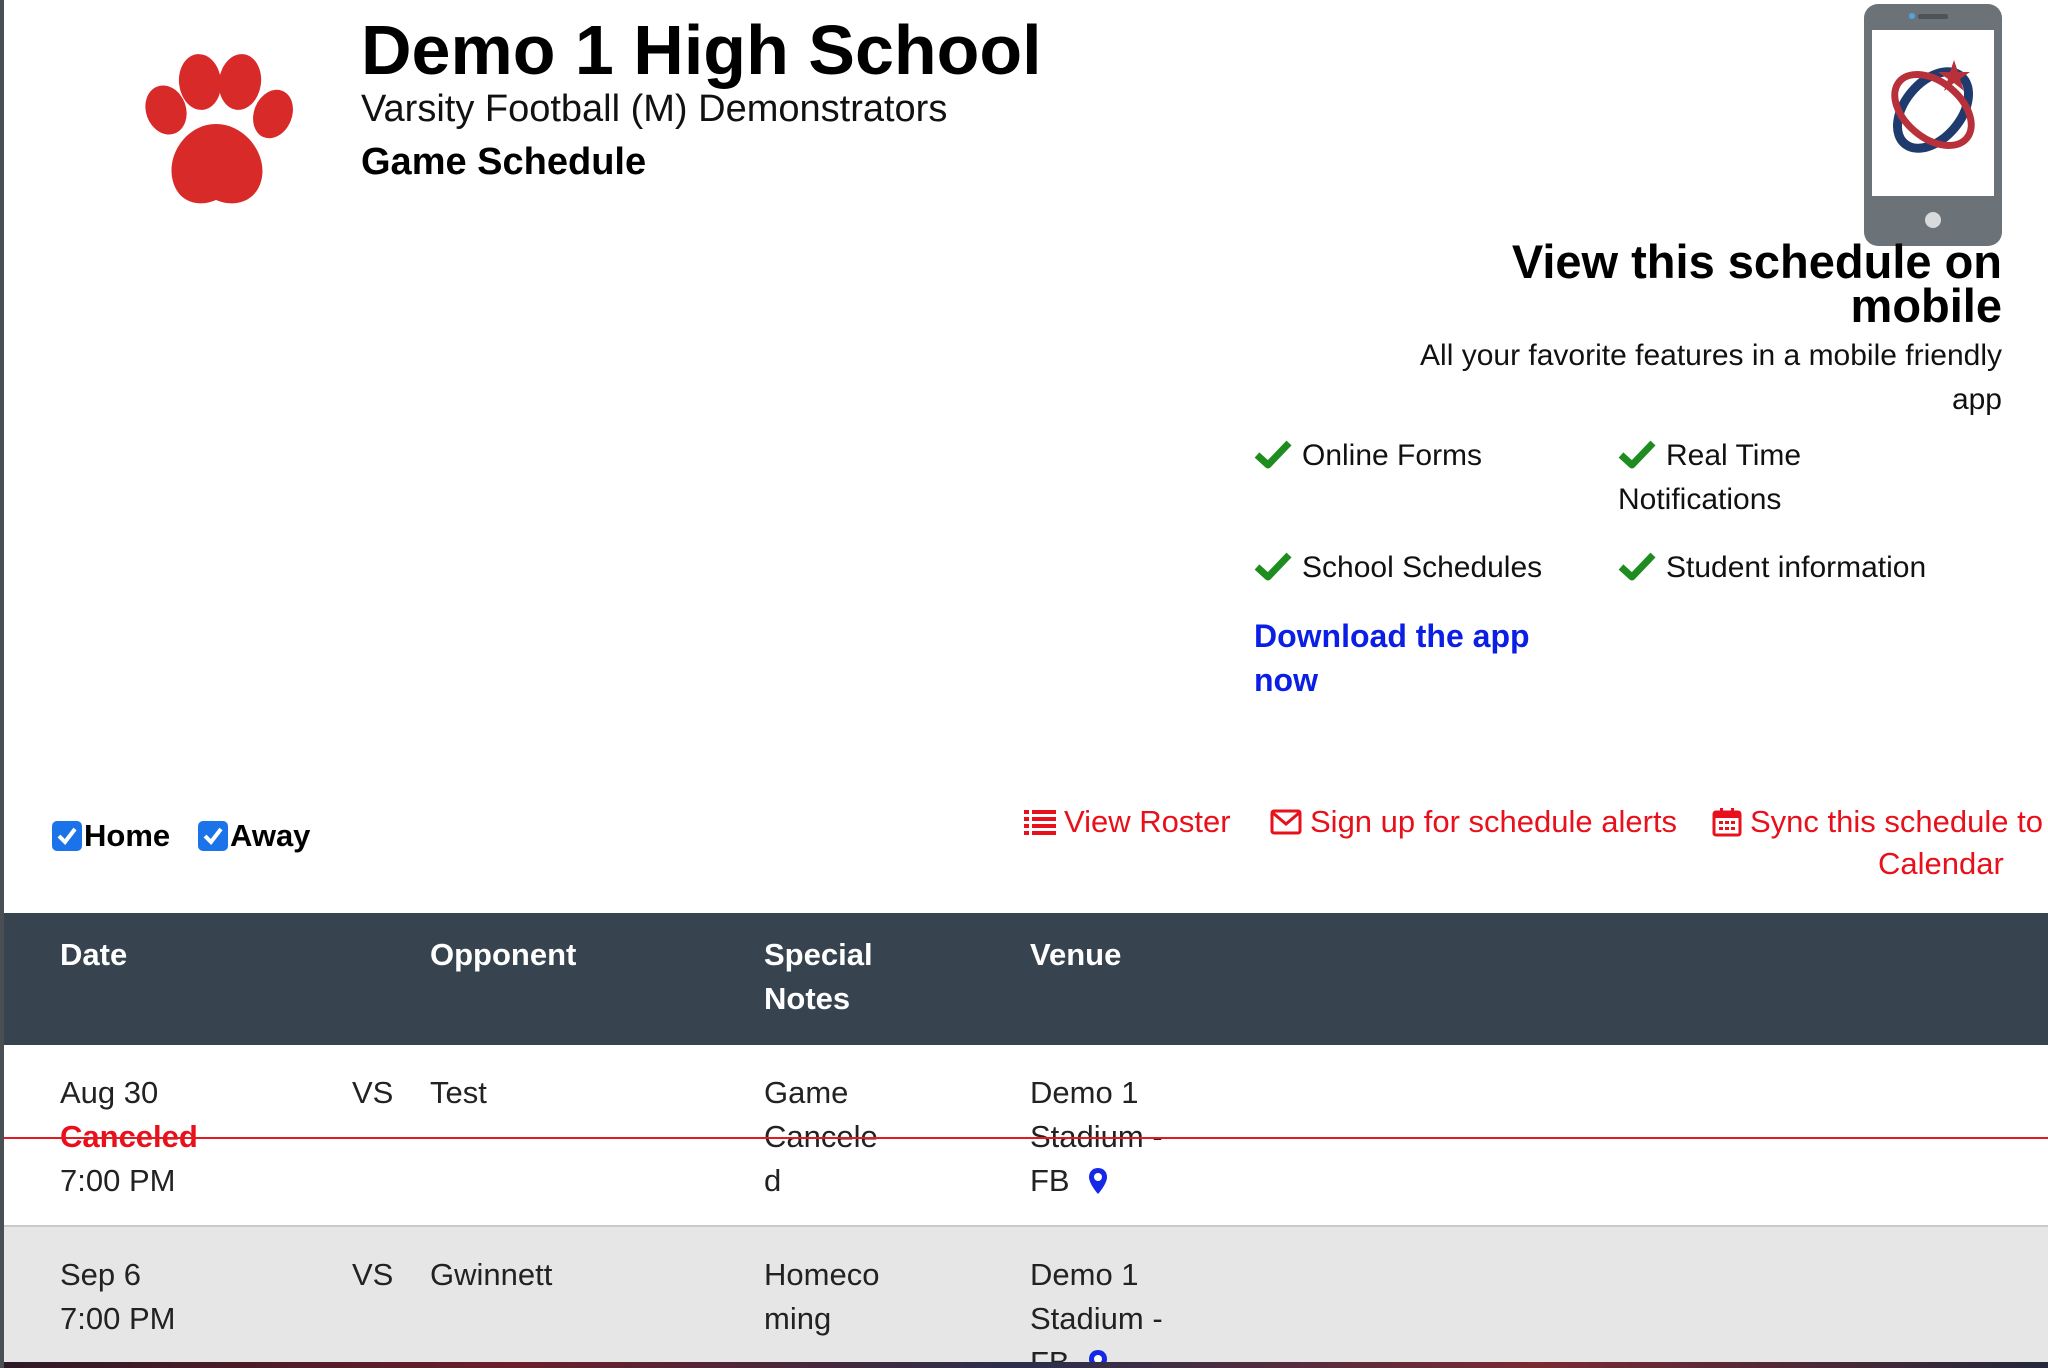  I want to click on sync-calendar-label: Sync this schedule to, so click(1896, 821).